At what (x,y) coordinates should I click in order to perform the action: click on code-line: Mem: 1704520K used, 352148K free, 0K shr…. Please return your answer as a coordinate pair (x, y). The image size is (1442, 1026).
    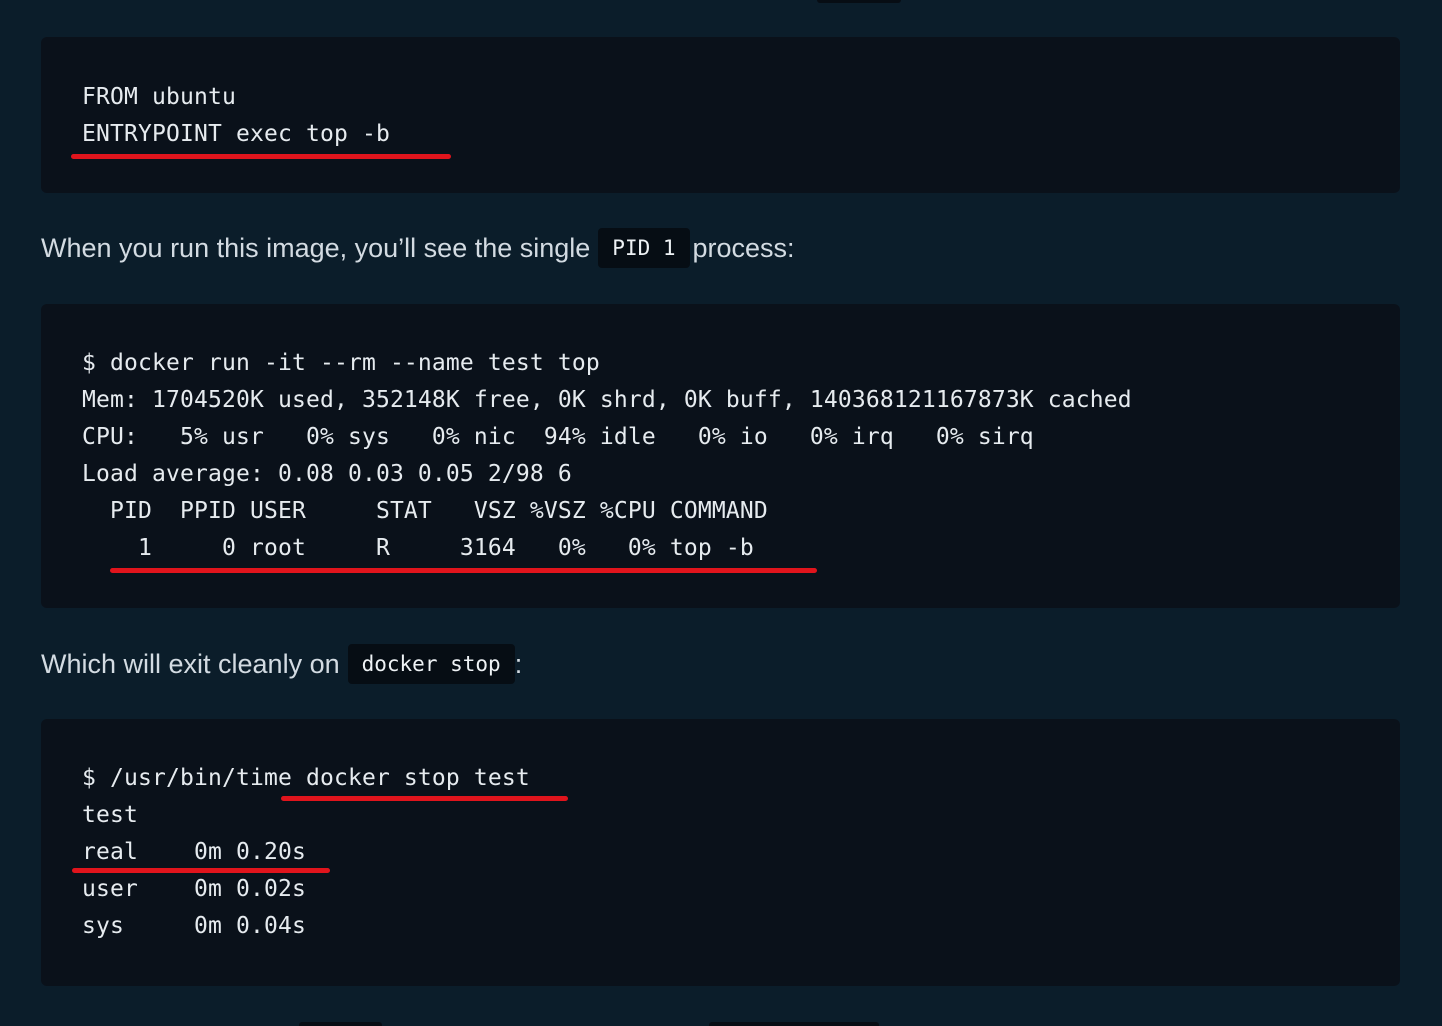
    Looking at the image, I should click on (607, 400).